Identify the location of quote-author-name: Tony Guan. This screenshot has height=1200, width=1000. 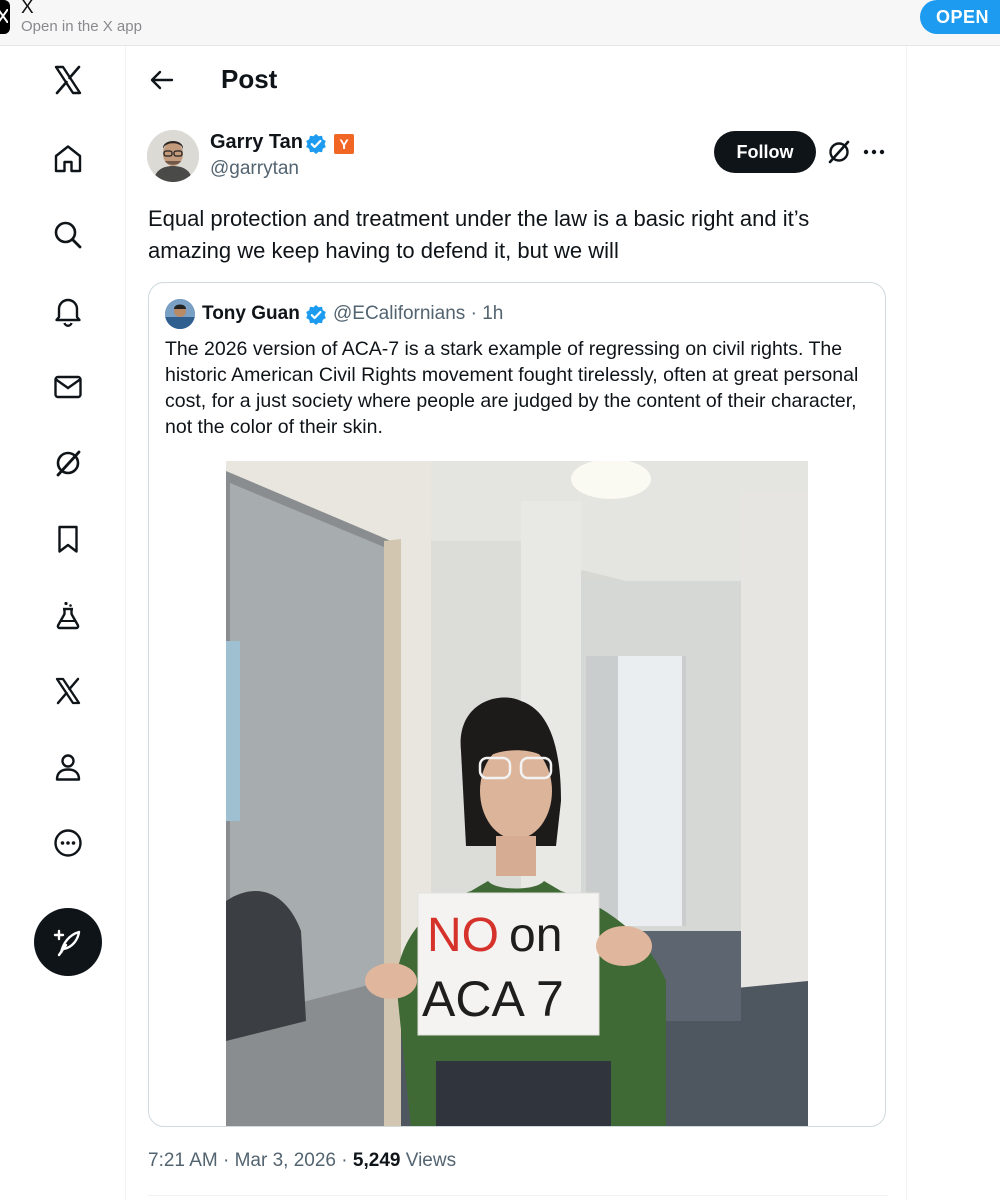
(251, 314).